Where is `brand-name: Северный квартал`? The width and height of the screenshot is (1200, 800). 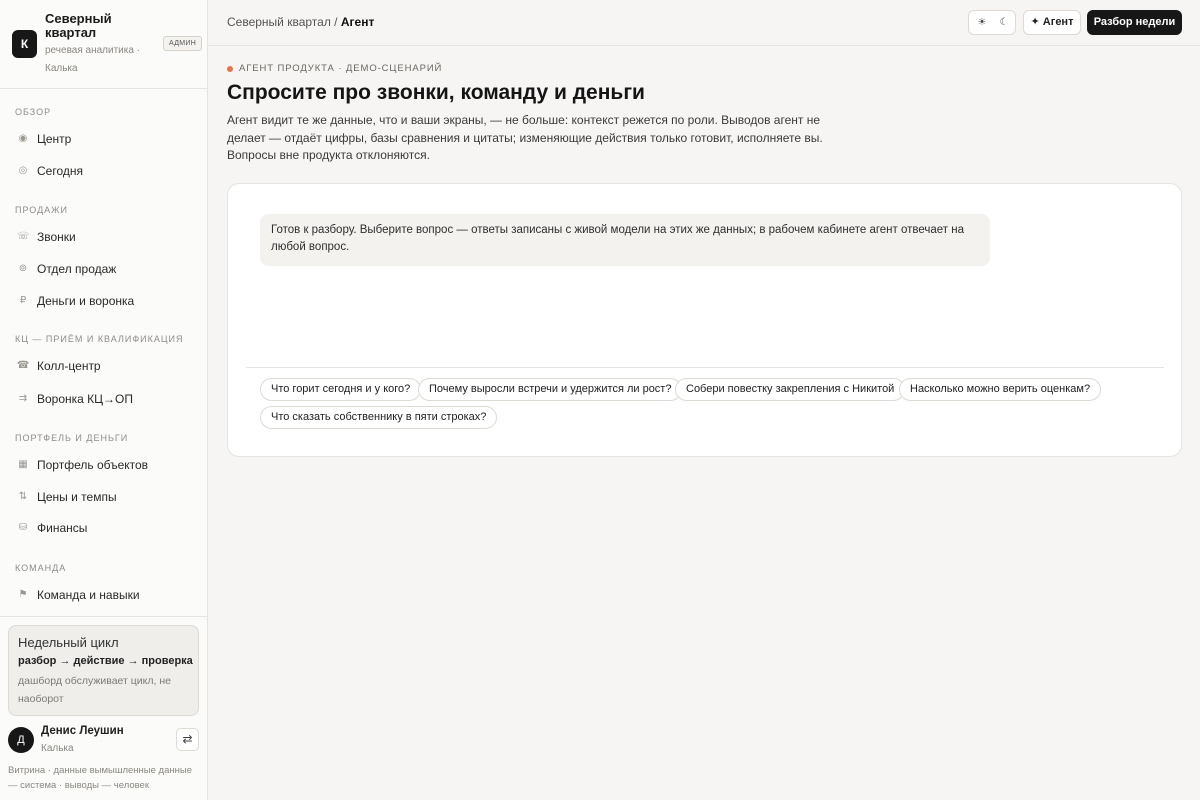
brand-name: Северный квартал is located at coordinates (78, 25).